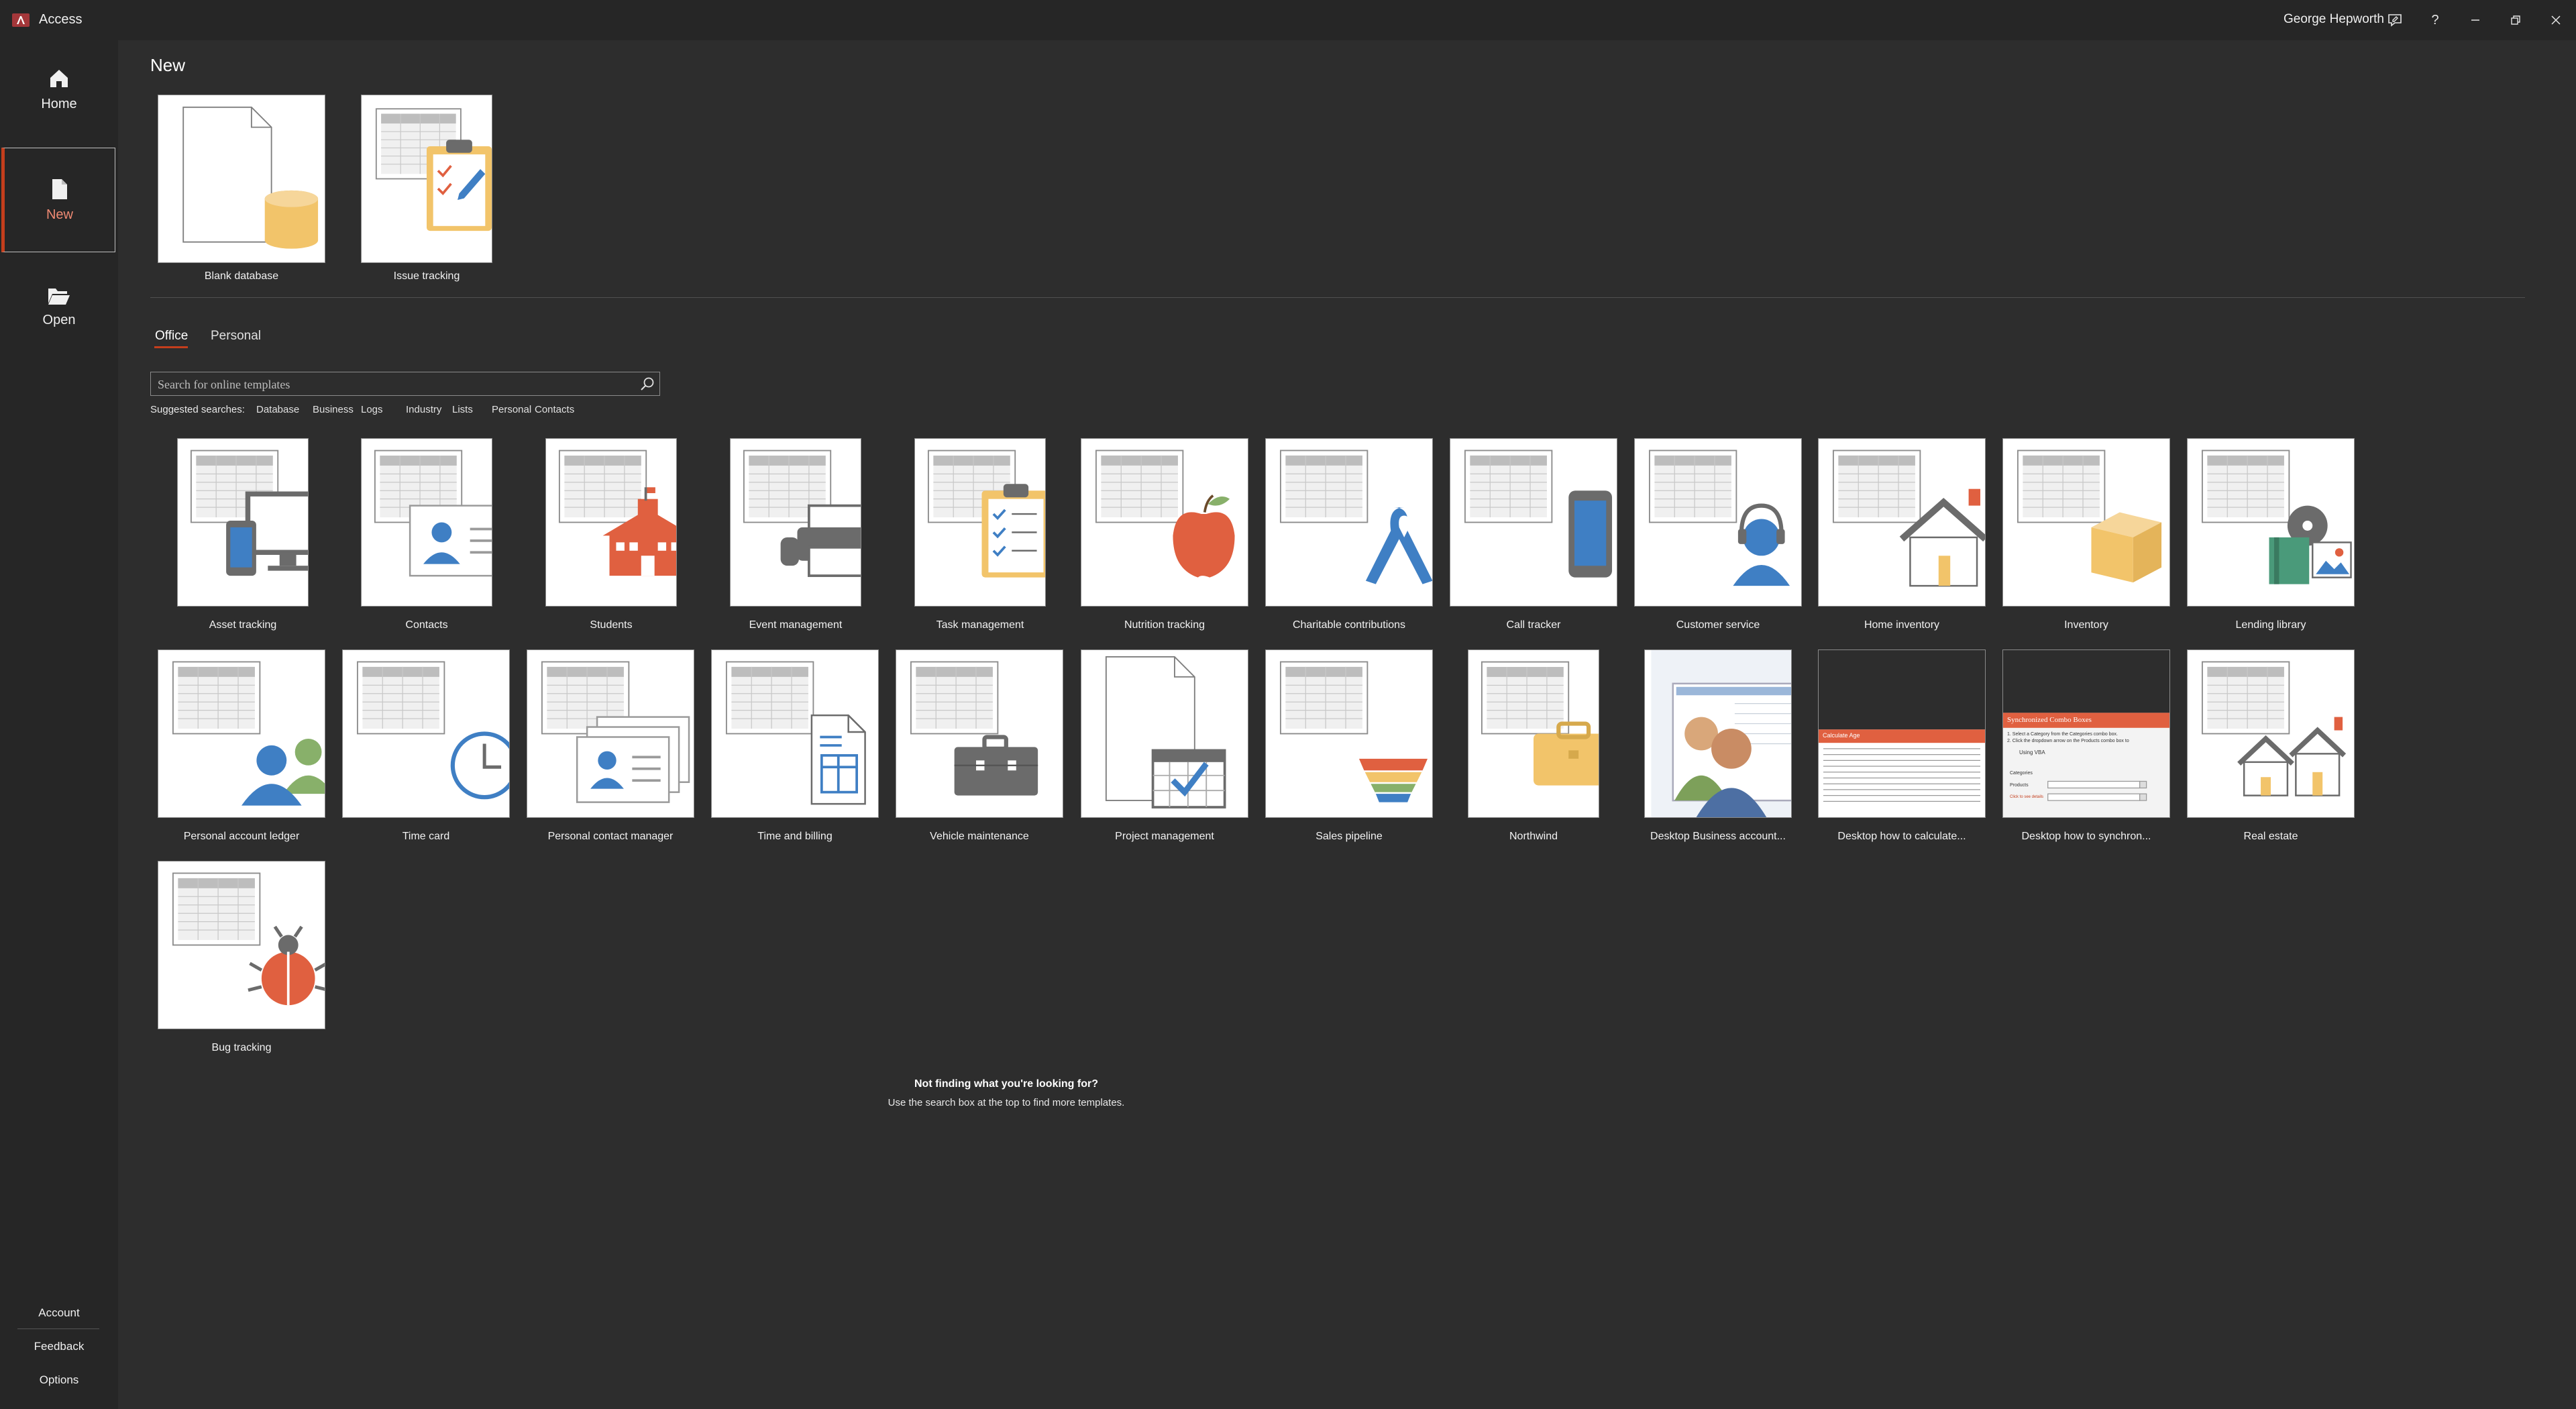 This screenshot has width=2576, height=1409. I want to click on suggested-searches-label: Suggested searches:, so click(197, 409).